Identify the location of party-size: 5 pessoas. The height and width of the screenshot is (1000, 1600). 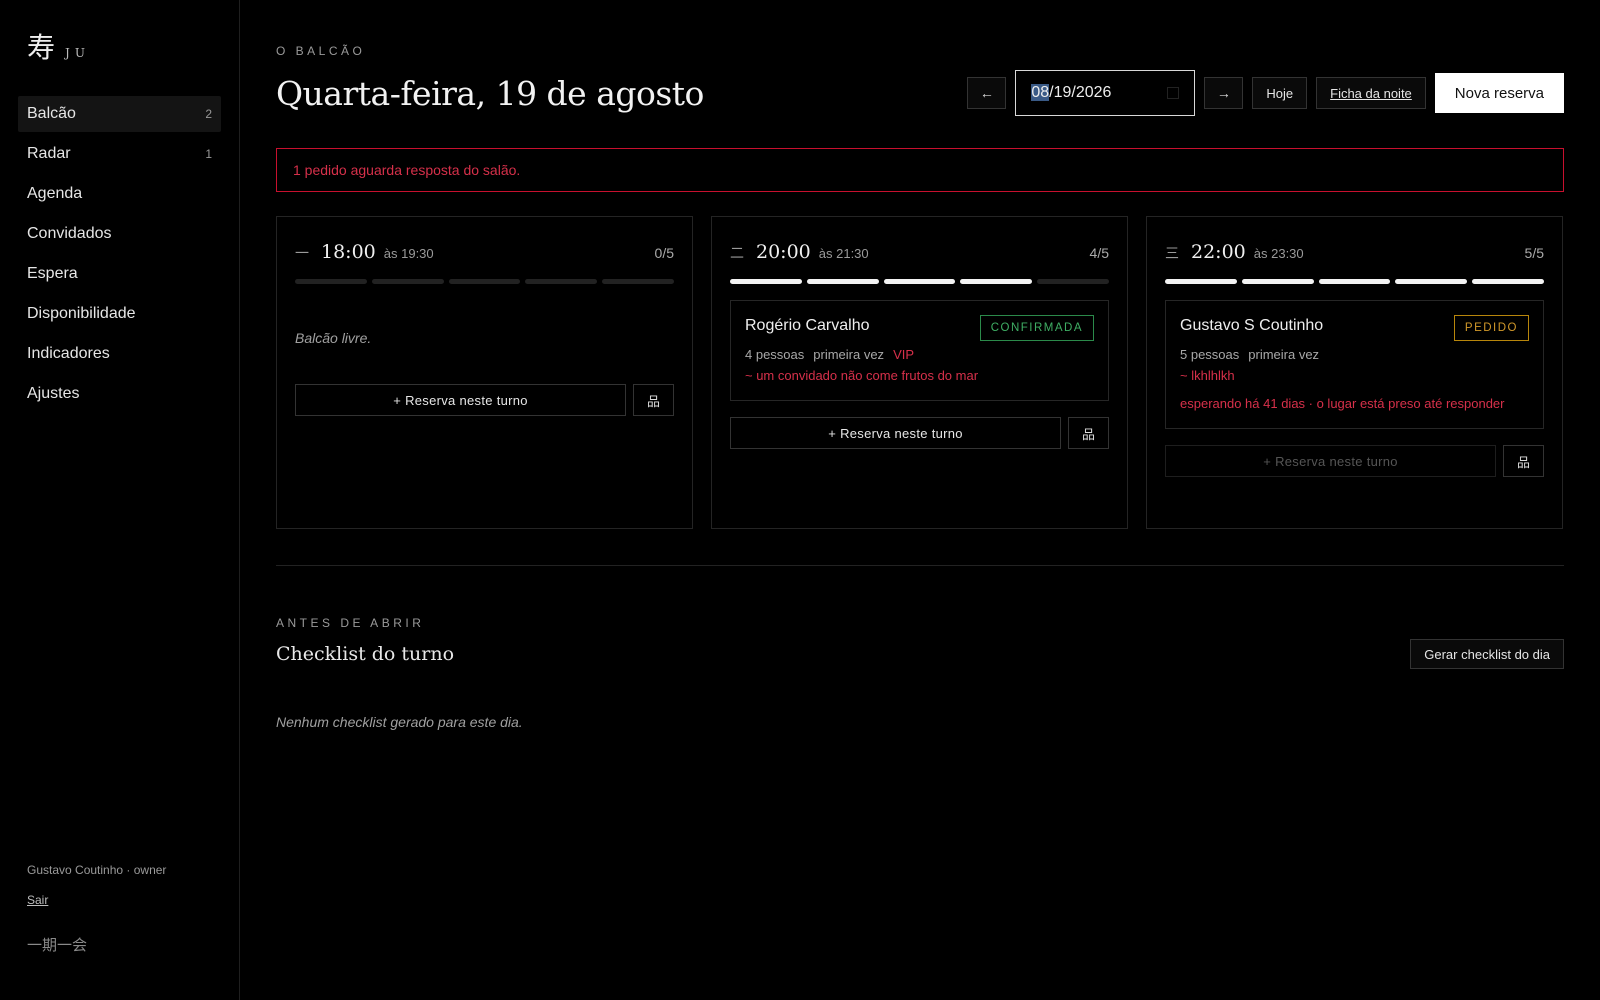
(1210, 354).